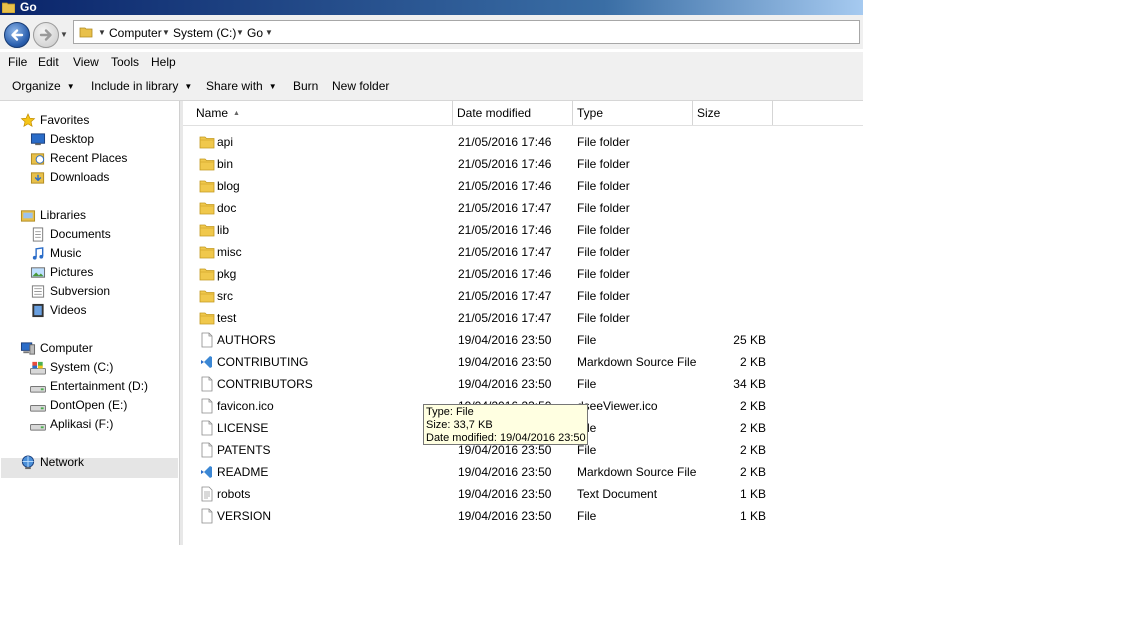  I want to click on file-name: PATENTS, so click(244, 450).